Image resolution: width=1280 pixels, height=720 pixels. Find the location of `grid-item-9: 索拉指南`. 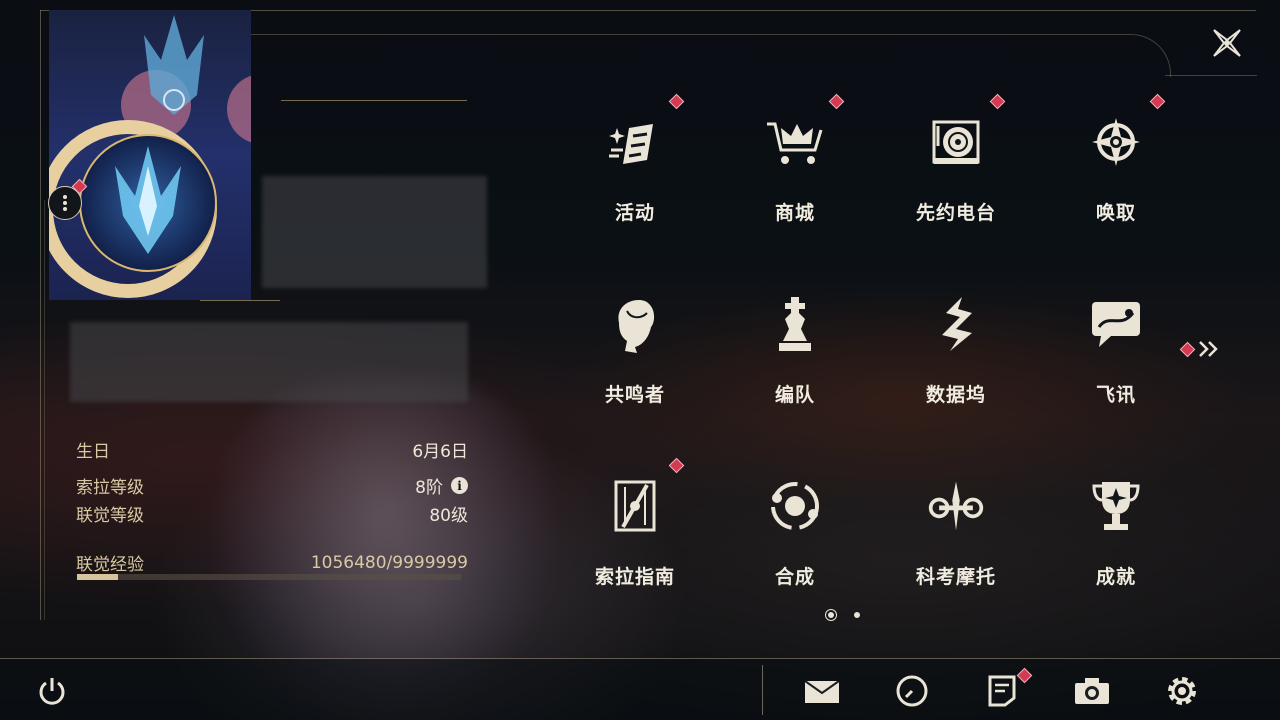

grid-item-9: 索拉指南 is located at coordinates (635, 551).